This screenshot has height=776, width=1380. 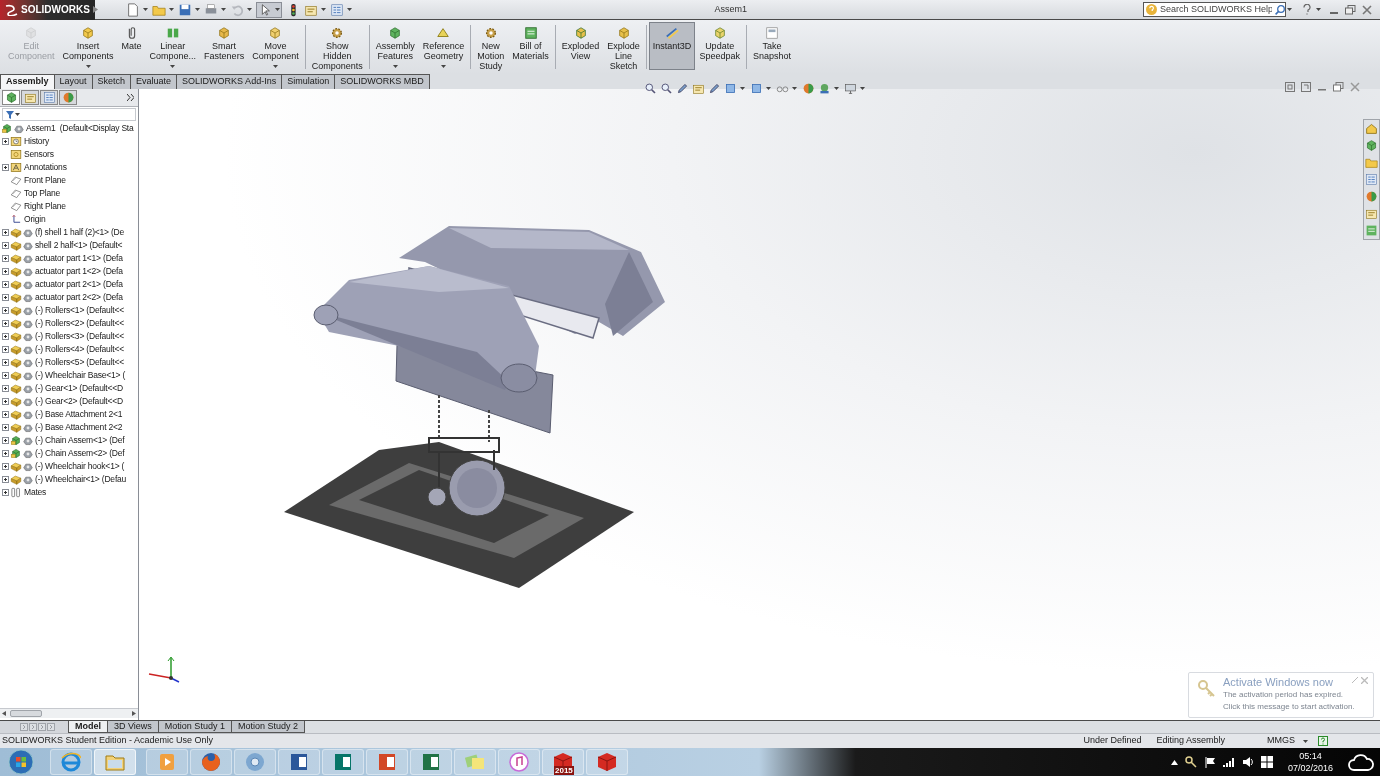 I want to click on tree-item-label: (-) Chain Assem<1> (Def, so click(x=80, y=440).